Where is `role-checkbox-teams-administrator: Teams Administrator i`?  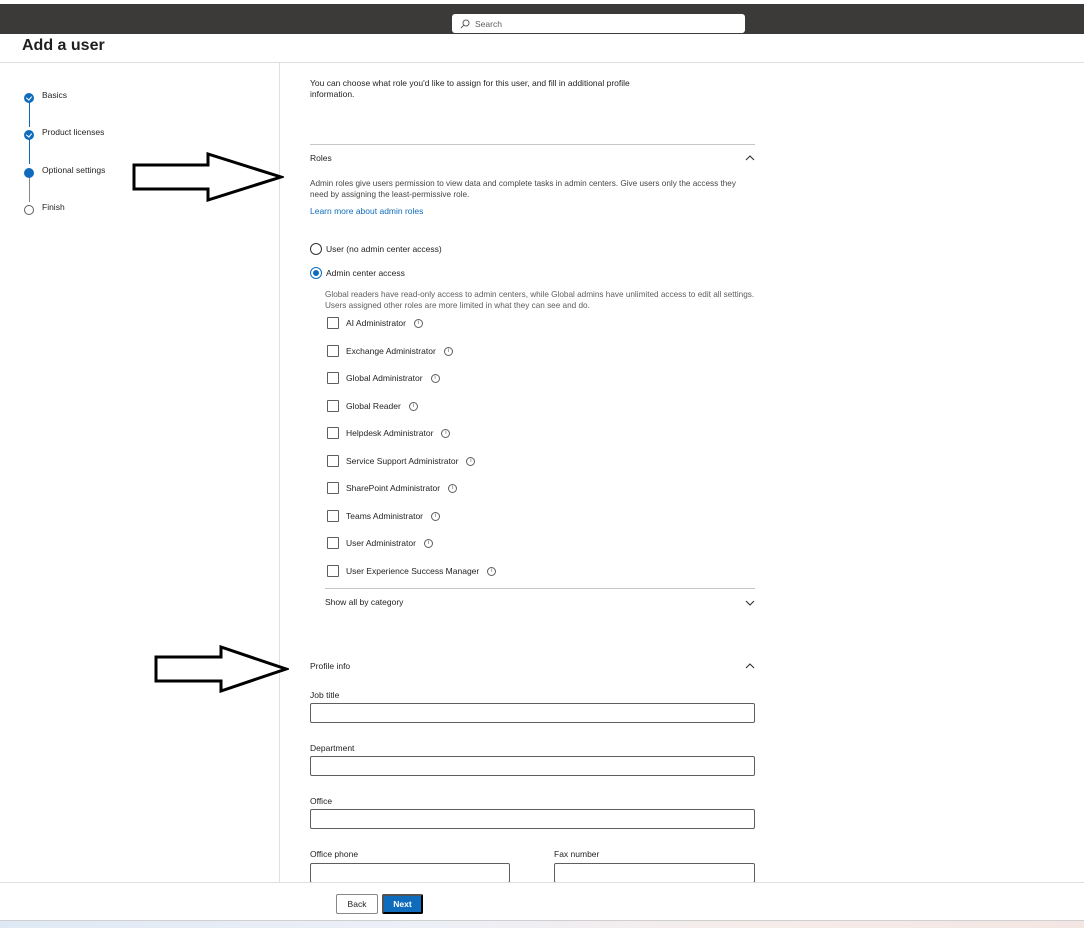
role-checkbox-teams-administrator: Teams Administrator i is located at coordinates (383, 516).